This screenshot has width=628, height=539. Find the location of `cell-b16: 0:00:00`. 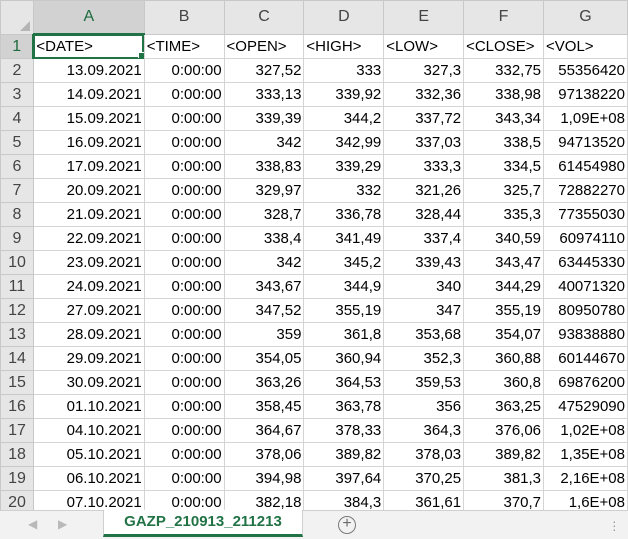

cell-b16: 0:00:00 is located at coordinates (184, 406).